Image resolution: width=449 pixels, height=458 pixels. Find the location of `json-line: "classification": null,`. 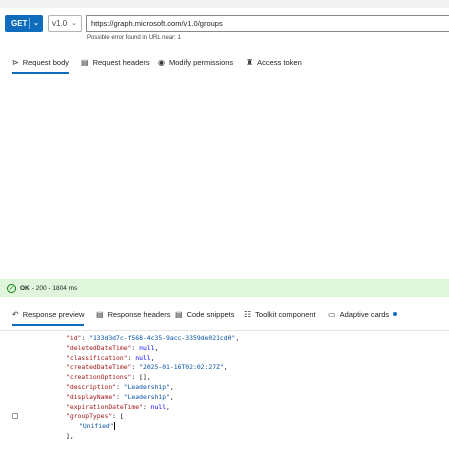

json-line: "classification": null, is located at coordinates (110, 357).